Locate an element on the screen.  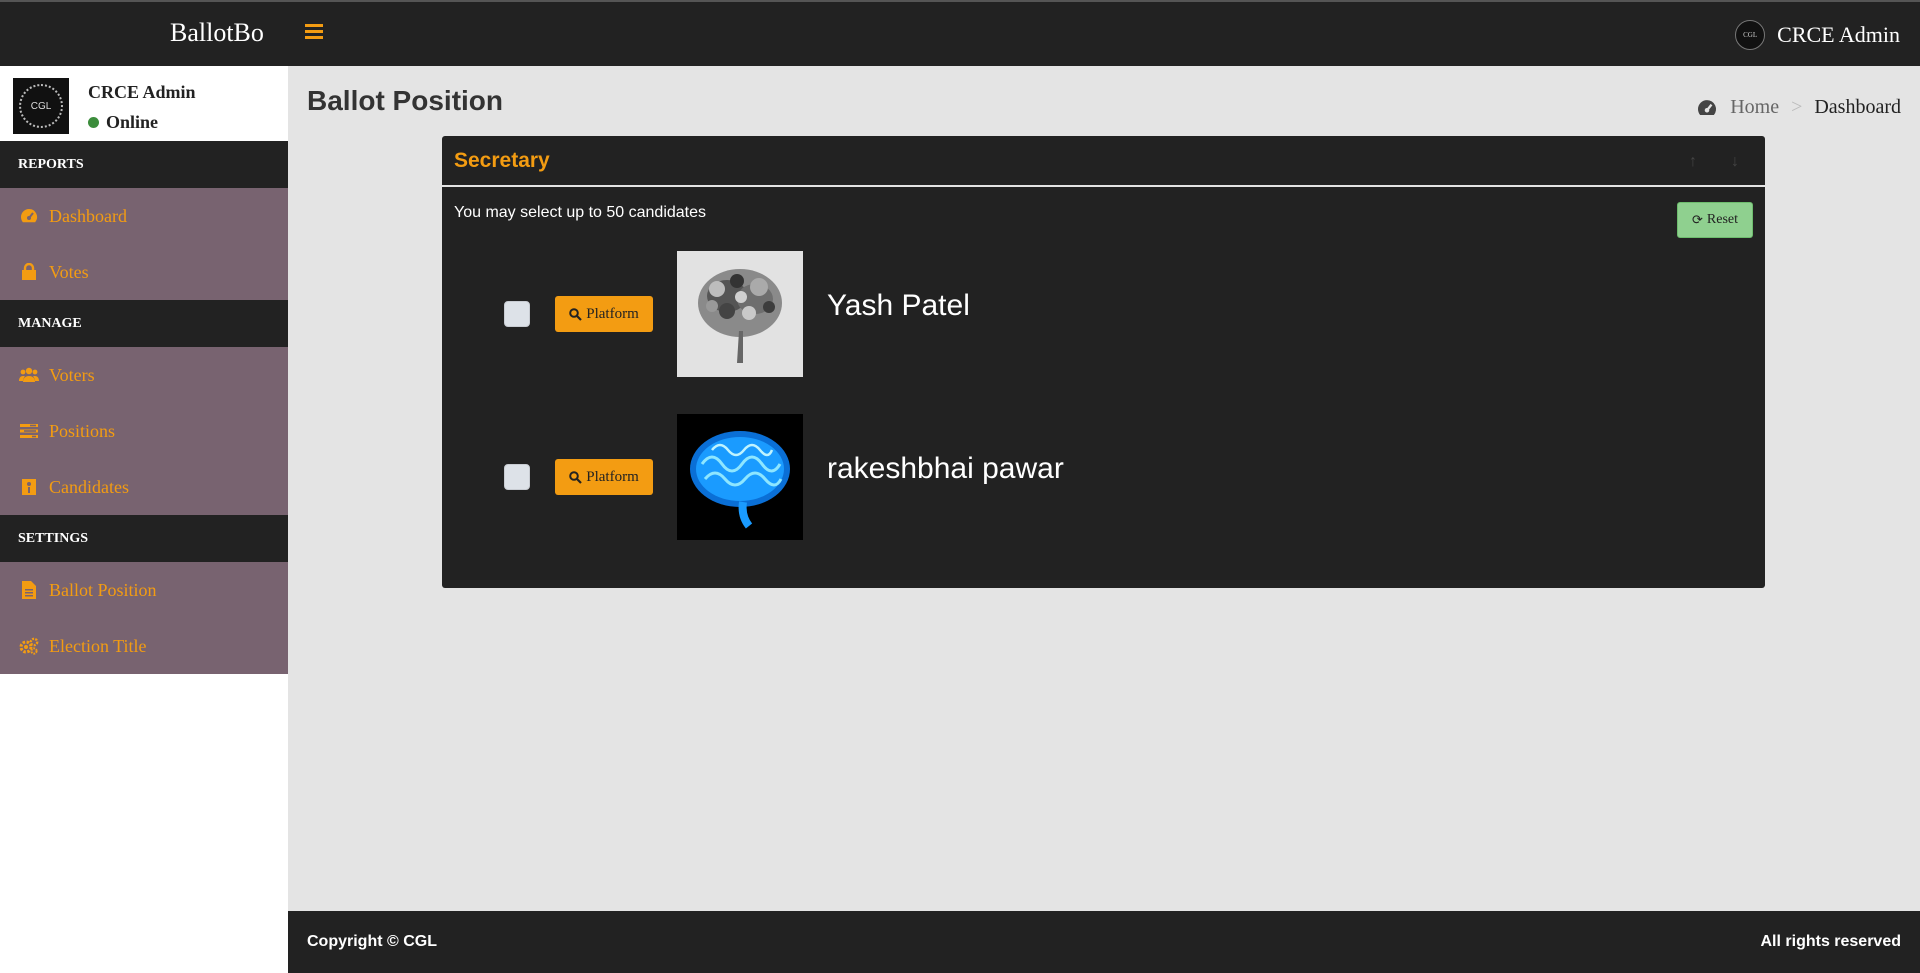
move-down-icon: ↓ is located at coordinates (1735, 162).